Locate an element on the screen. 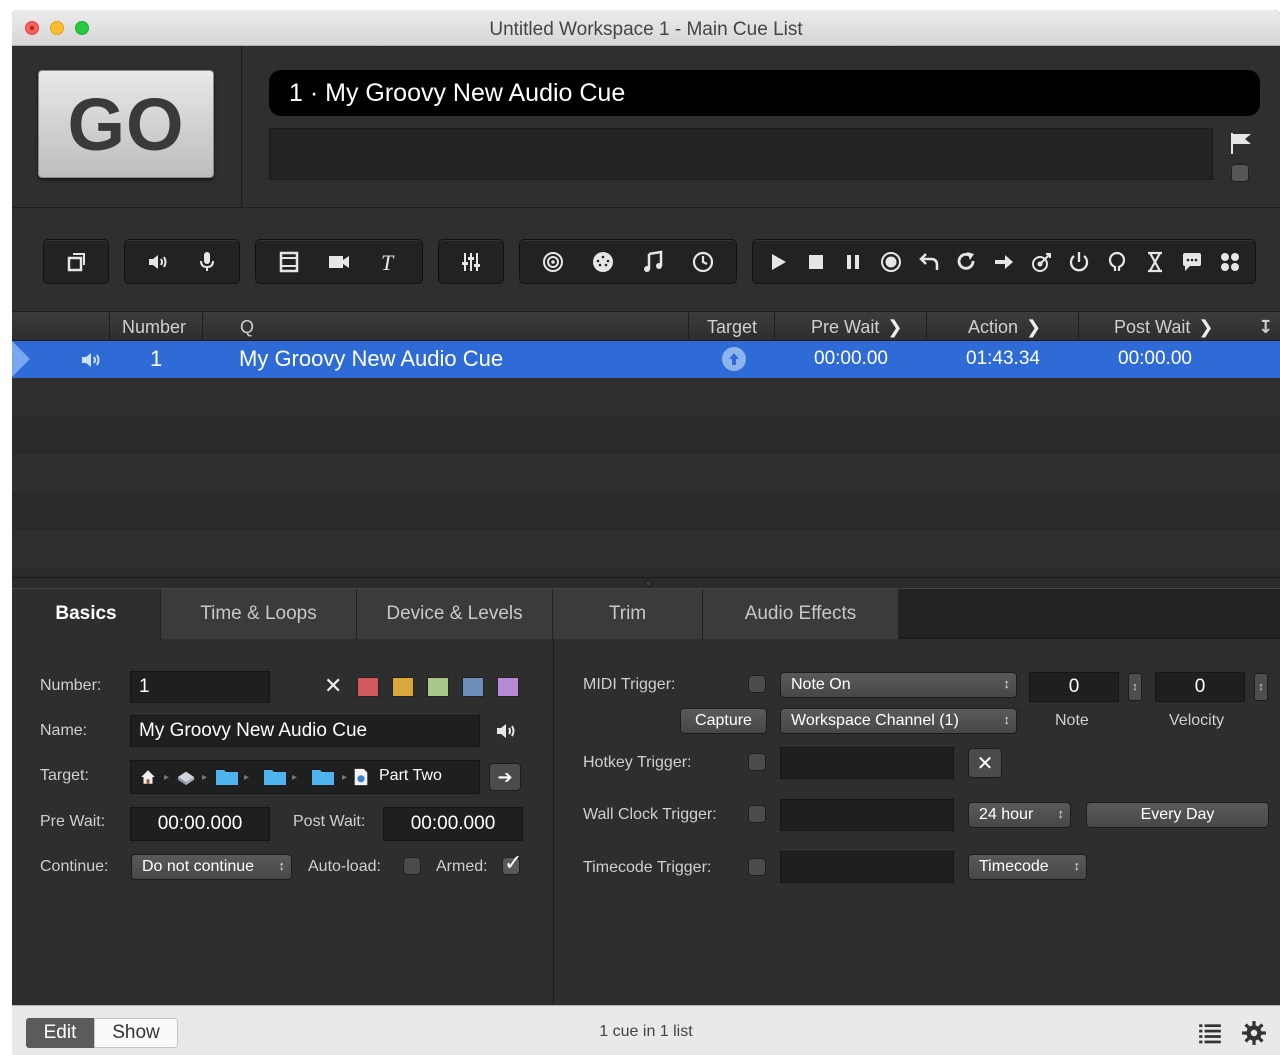 This screenshot has height=1055, width=1280. tab-time-loops: Time & Loops is located at coordinates (259, 614).